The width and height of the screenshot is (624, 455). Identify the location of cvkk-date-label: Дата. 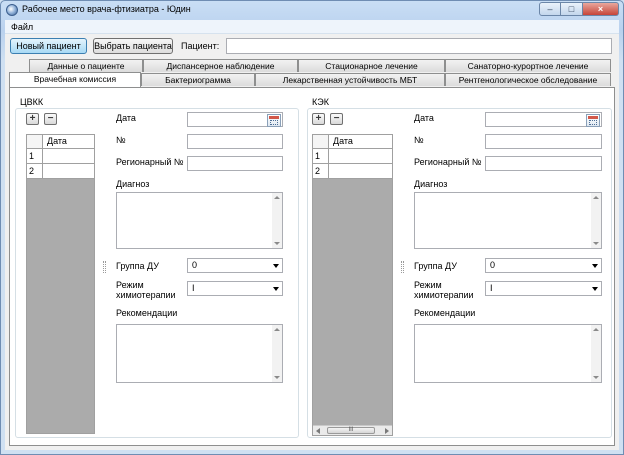
(126, 118).